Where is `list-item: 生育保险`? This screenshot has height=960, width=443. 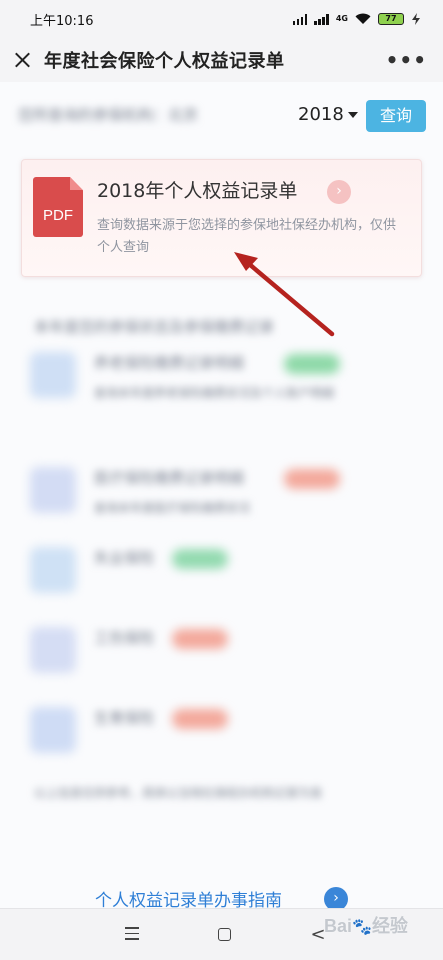
list-item: 生育保险 is located at coordinates (225, 732).